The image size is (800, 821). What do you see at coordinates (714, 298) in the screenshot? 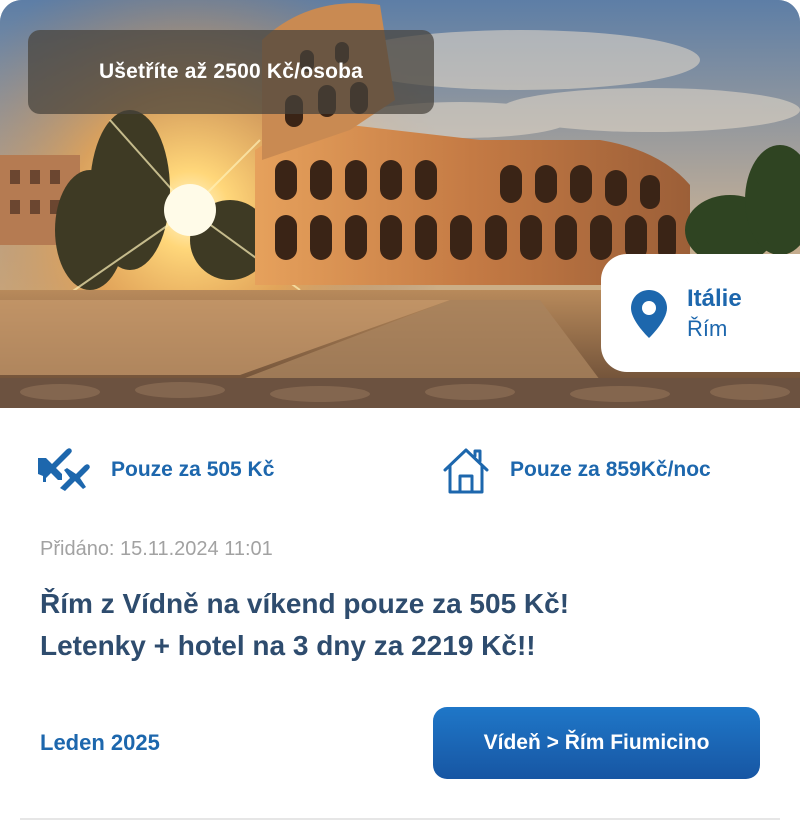
I see `location-country: Itálie` at bounding box center [714, 298].